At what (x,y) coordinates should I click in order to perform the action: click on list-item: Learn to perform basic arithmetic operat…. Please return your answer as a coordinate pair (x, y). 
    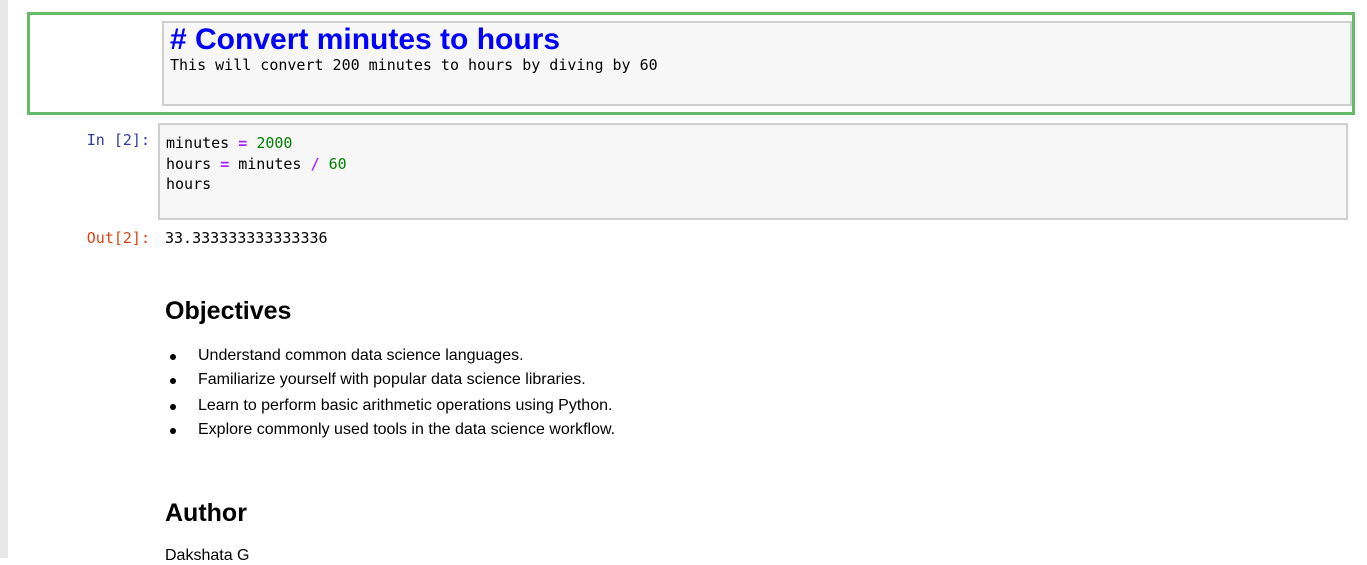
    Looking at the image, I should click on (565, 406).